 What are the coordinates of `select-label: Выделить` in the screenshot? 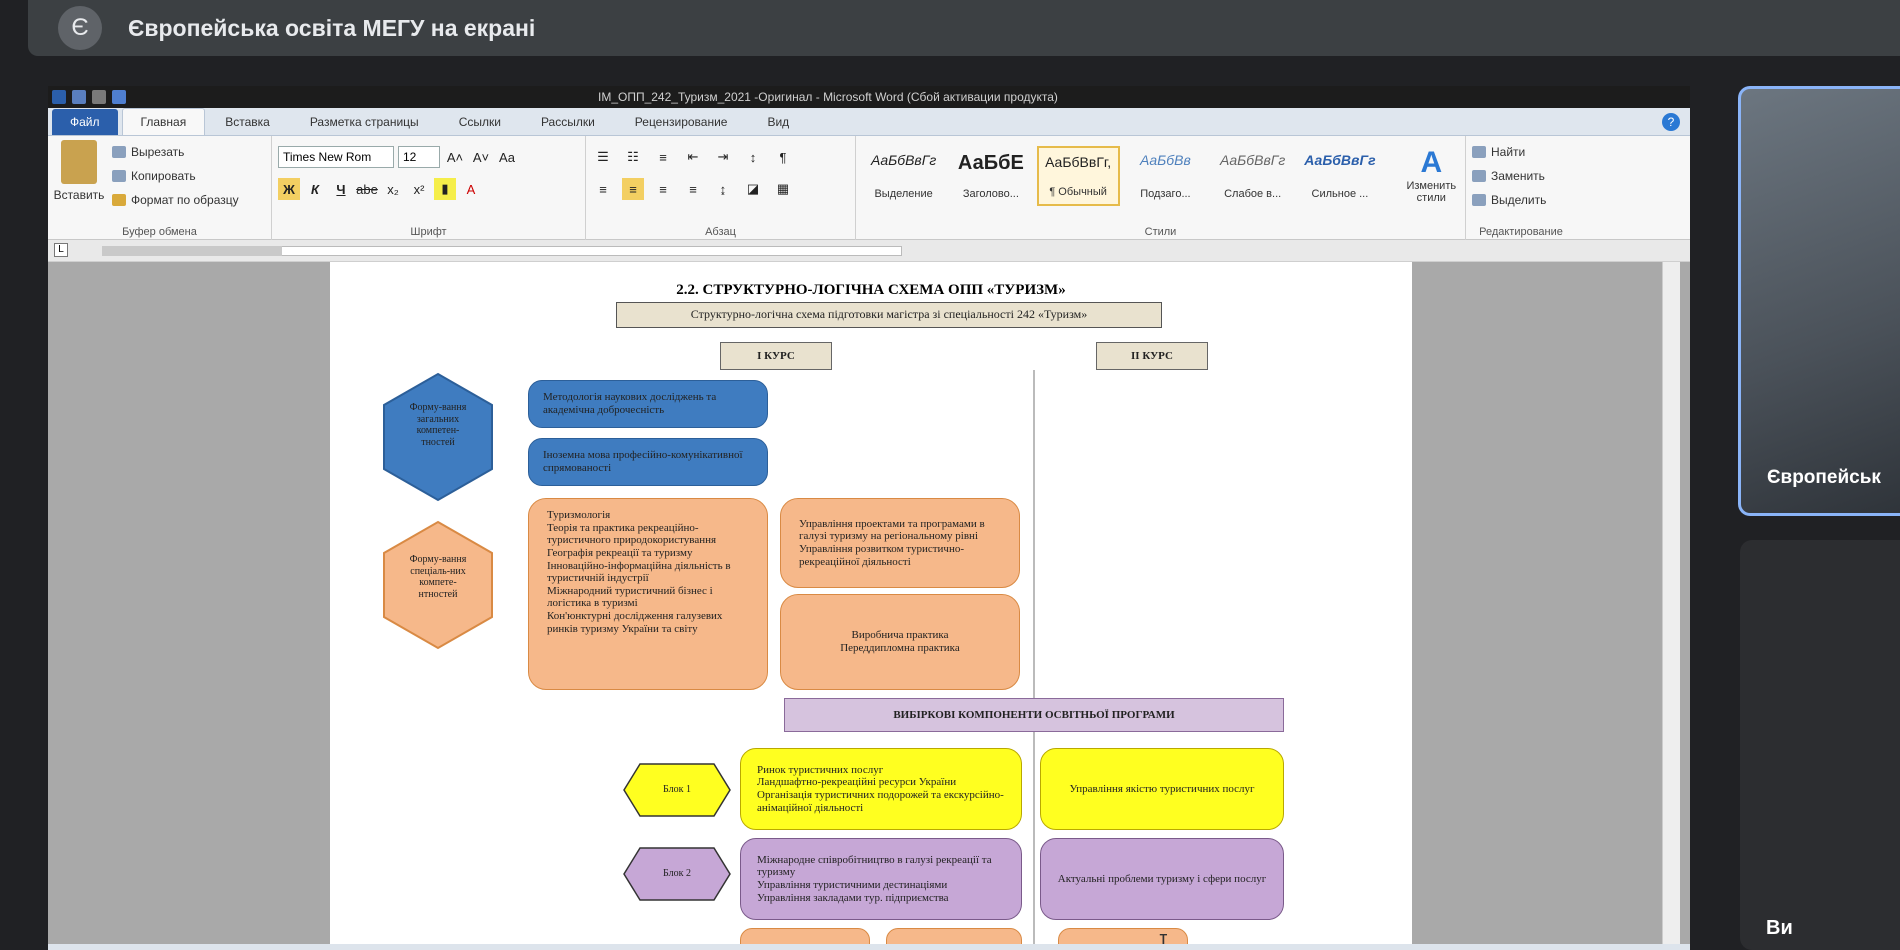 It's located at (1519, 200).